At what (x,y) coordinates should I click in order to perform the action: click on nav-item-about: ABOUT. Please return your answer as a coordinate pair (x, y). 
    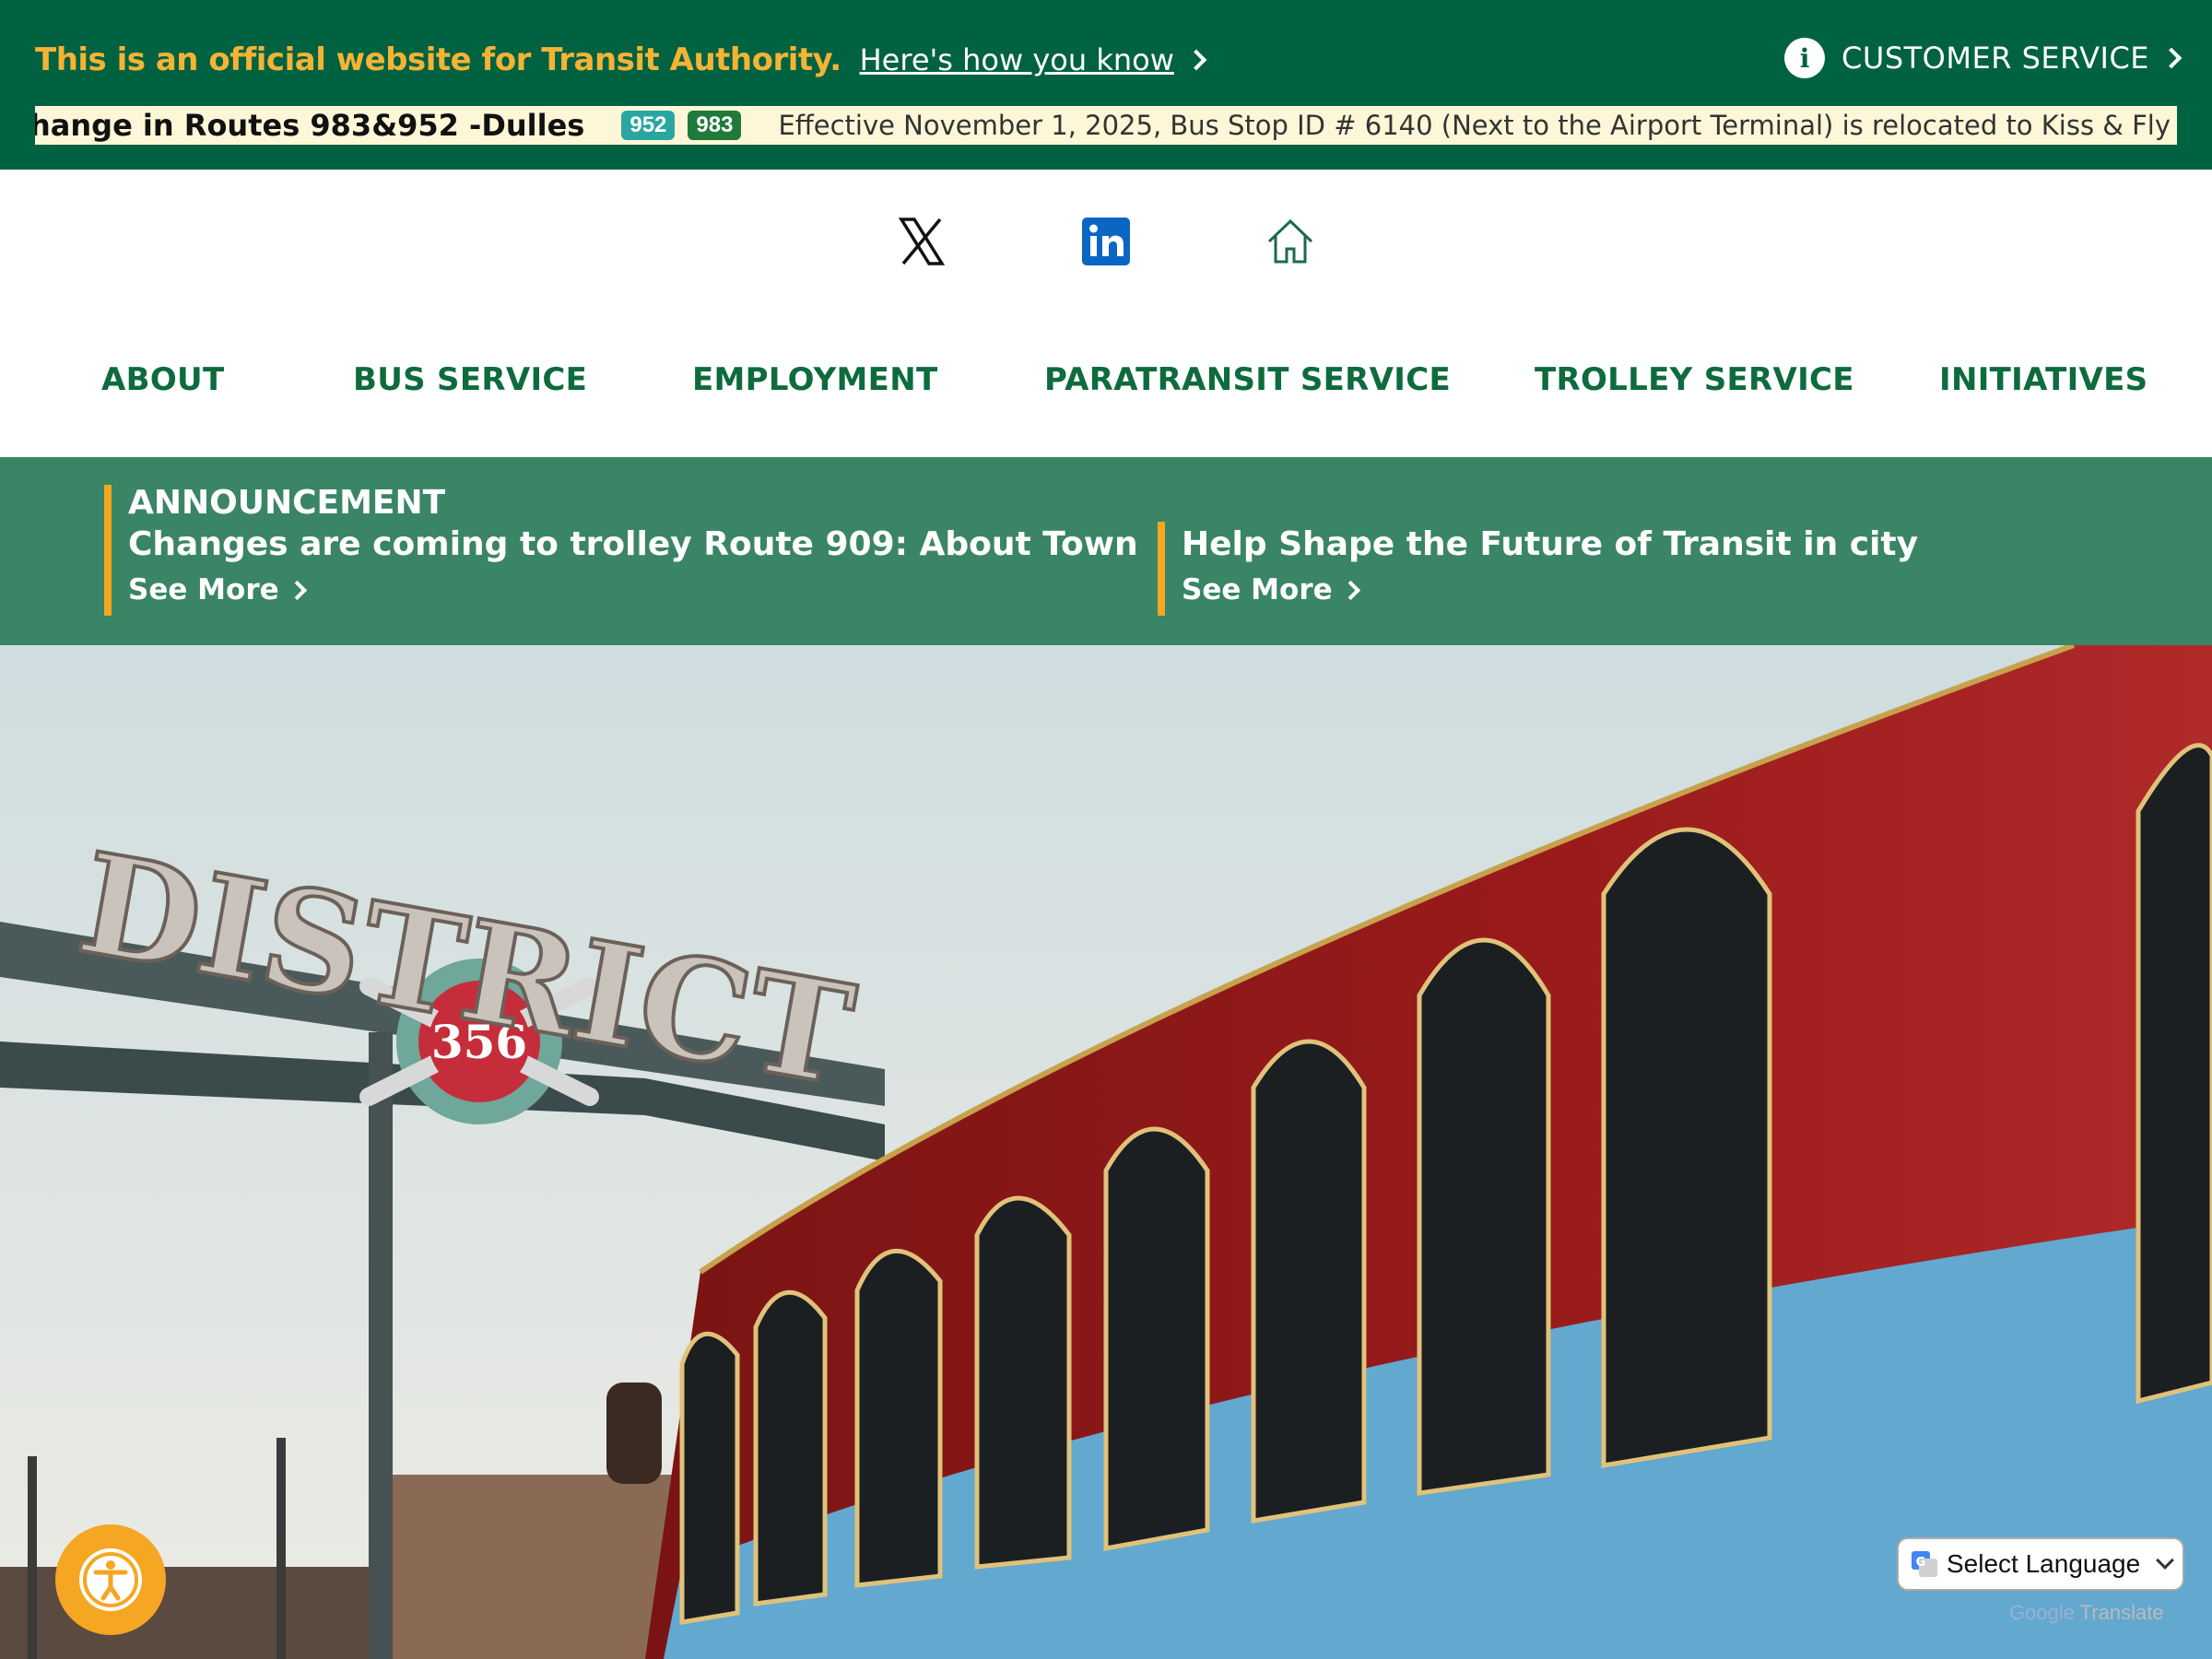
    Looking at the image, I should click on (162, 379).